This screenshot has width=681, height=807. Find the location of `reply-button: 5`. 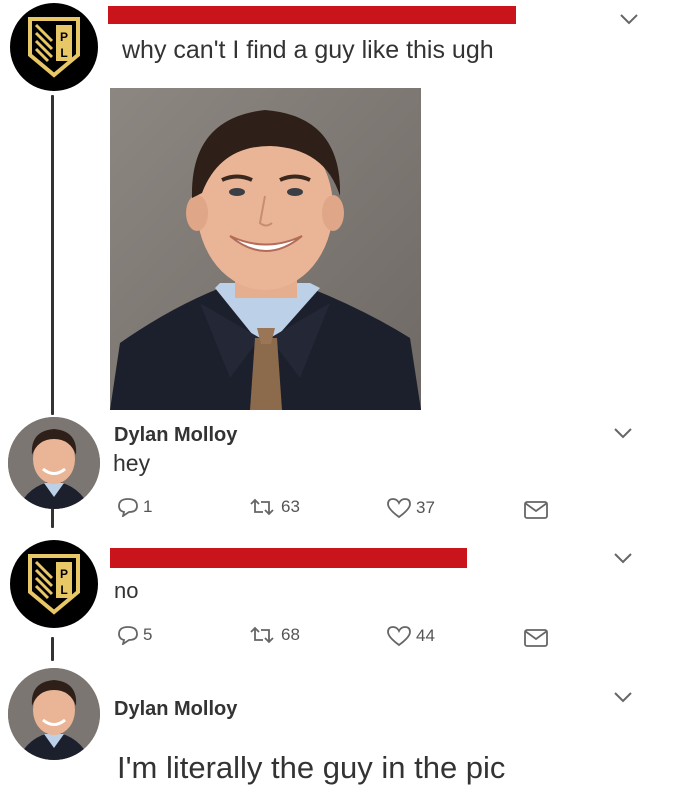

reply-button: 5 is located at coordinates (134, 635).